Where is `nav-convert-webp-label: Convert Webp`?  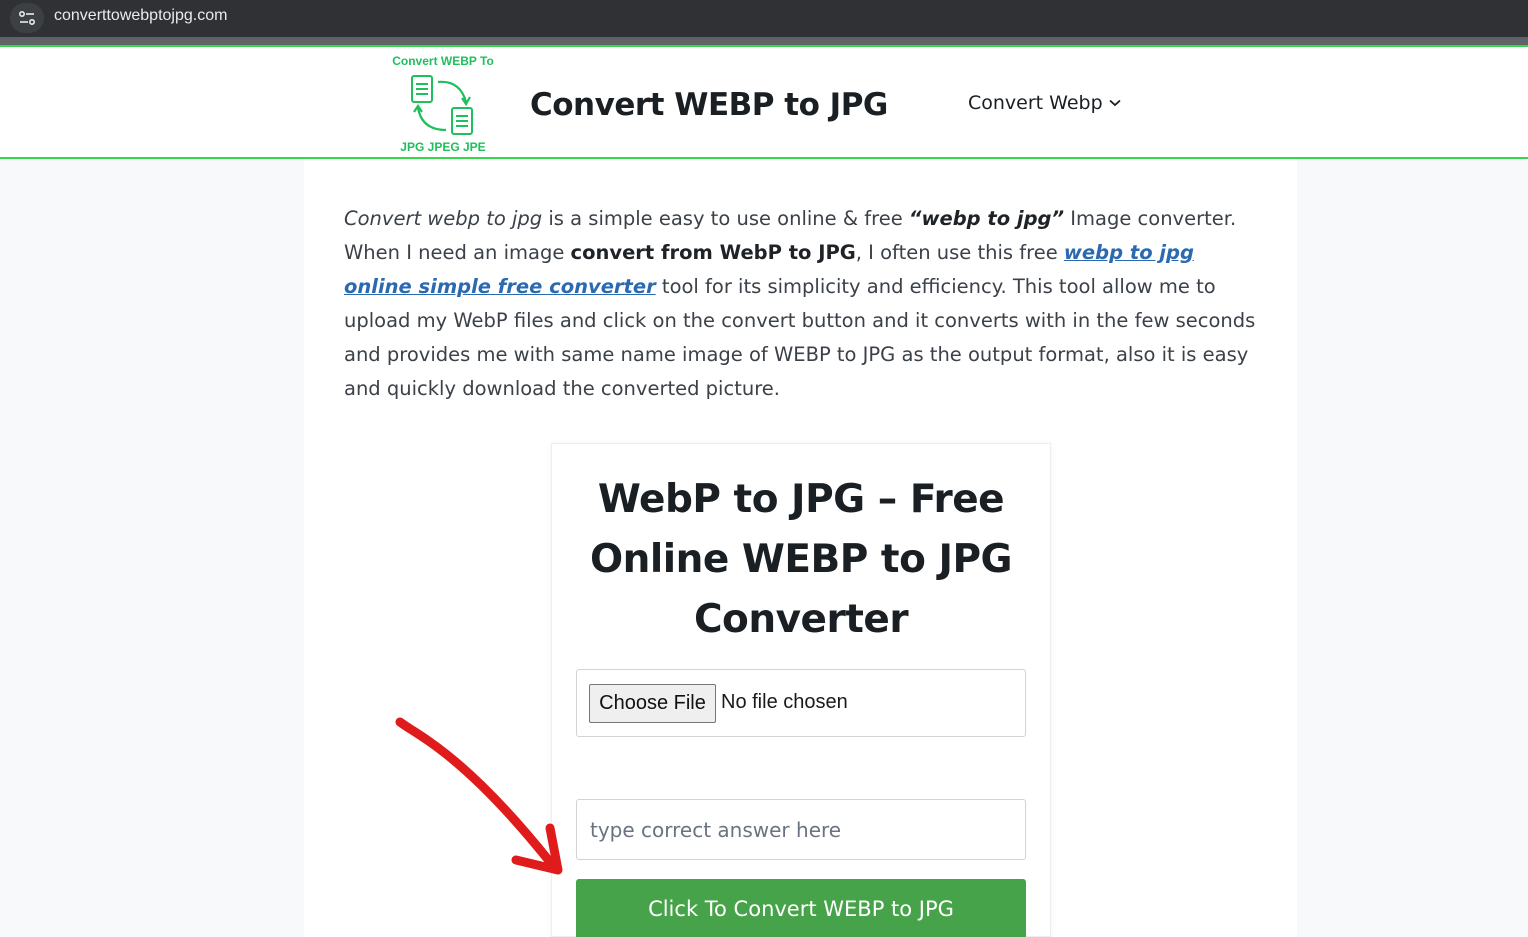
nav-convert-webp-label: Convert Webp is located at coordinates (1035, 103).